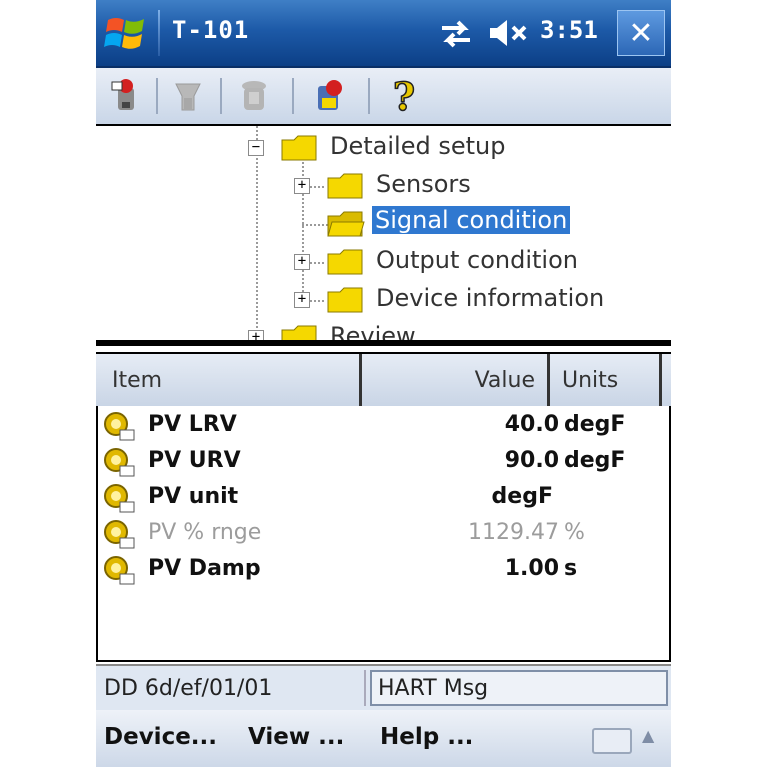  I want to click on menu-bar: Device... View ... Help ... ▲, so click(383, 738).